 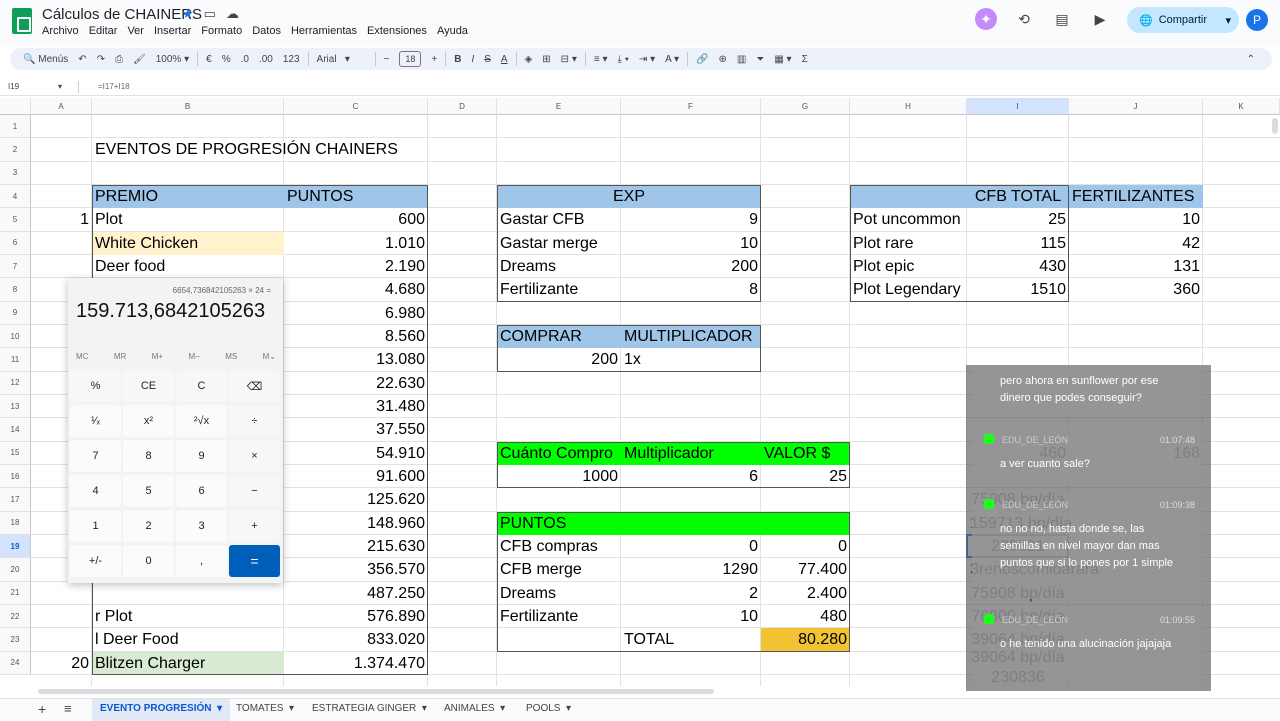 I want to click on multiplicador-value: 1x, so click(x=691, y=359).